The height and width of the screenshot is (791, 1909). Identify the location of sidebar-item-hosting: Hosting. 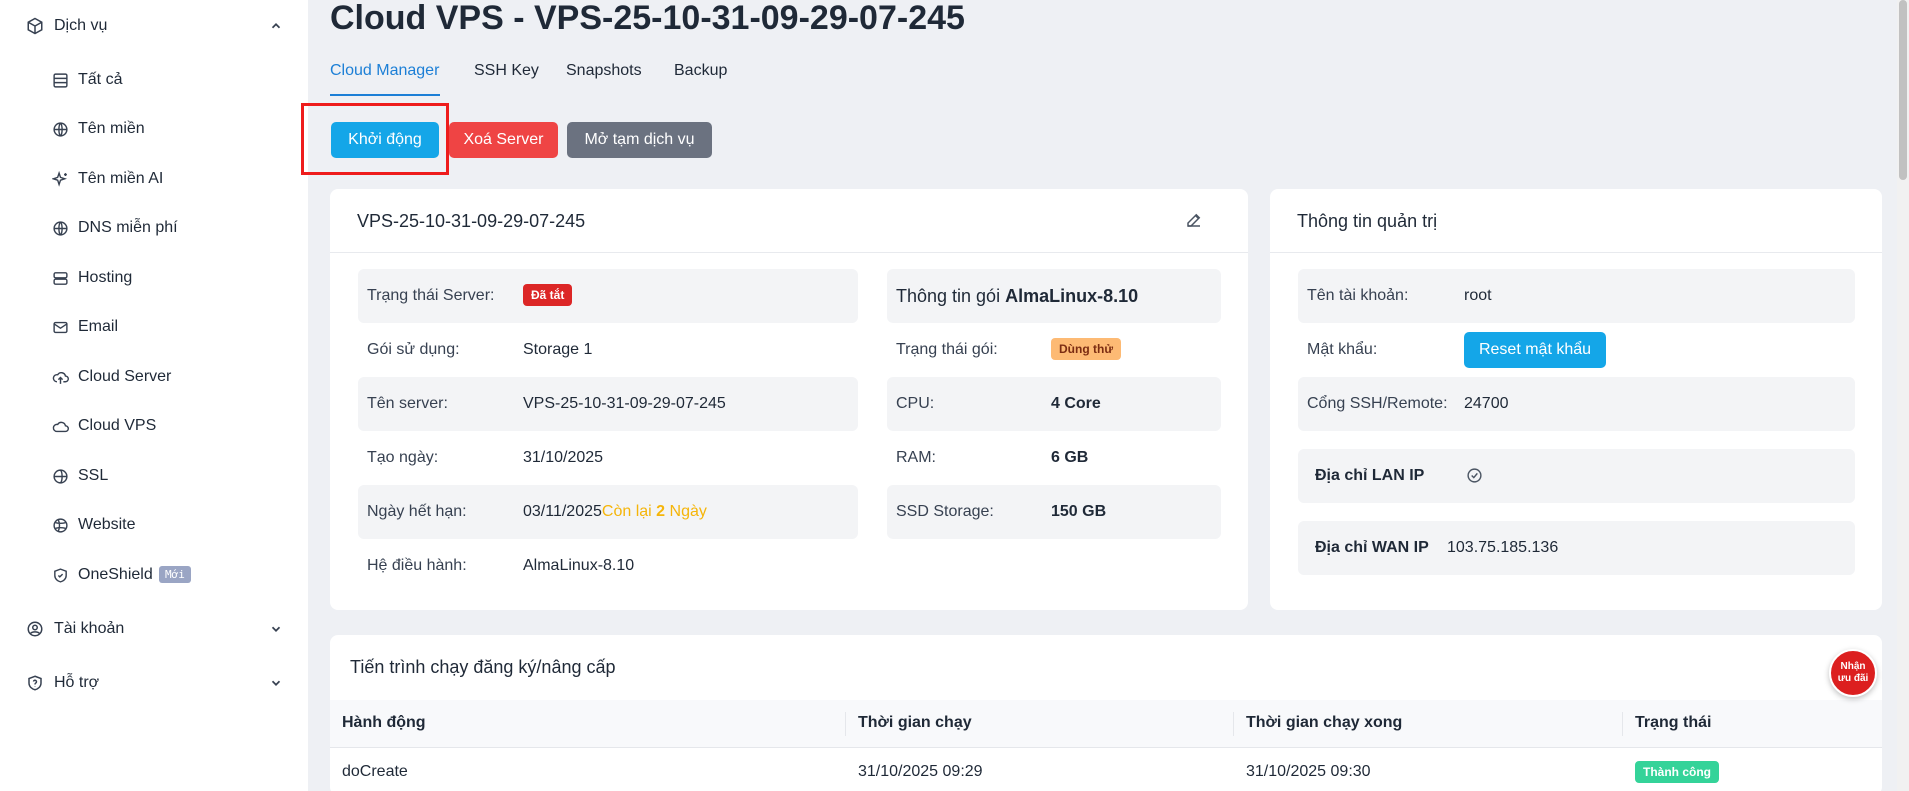
(154, 278).